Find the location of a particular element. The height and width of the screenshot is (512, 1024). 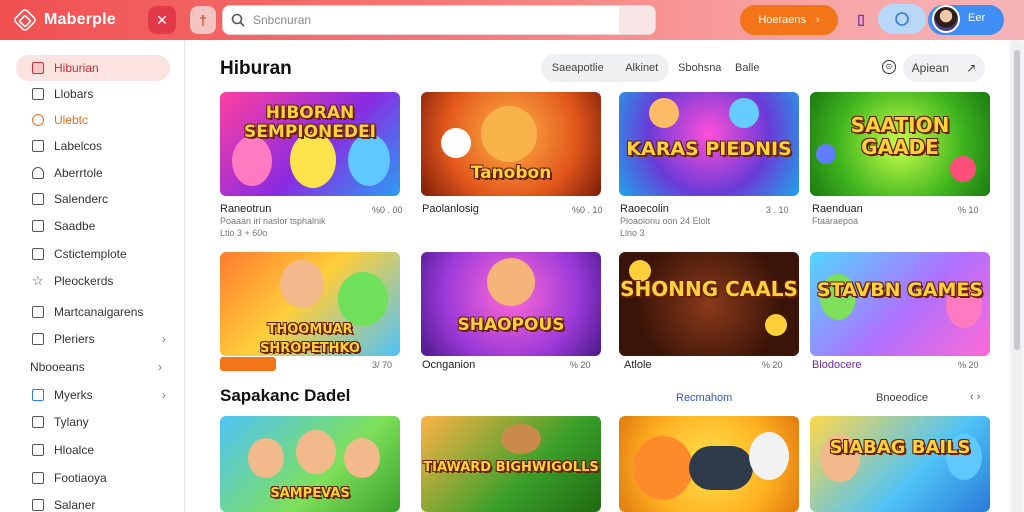

grid-icon is located at coordinates (38, 146).